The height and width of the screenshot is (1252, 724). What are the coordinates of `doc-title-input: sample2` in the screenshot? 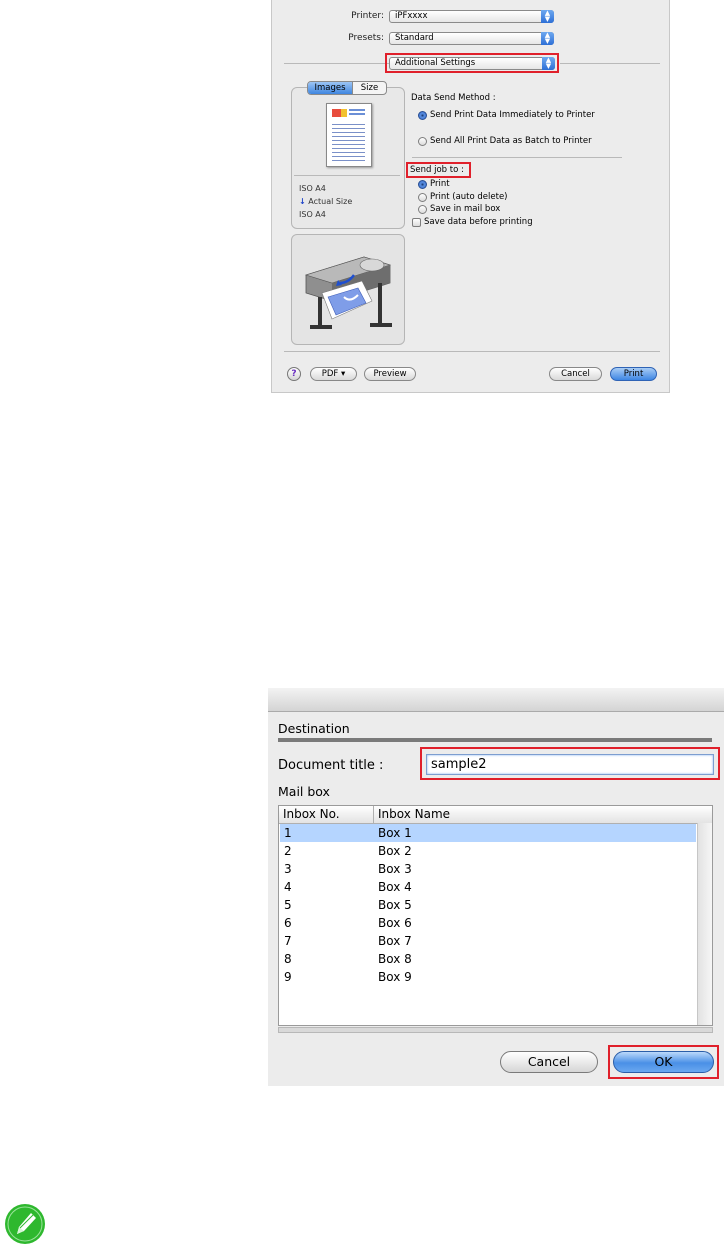 It's located at (570, 764).